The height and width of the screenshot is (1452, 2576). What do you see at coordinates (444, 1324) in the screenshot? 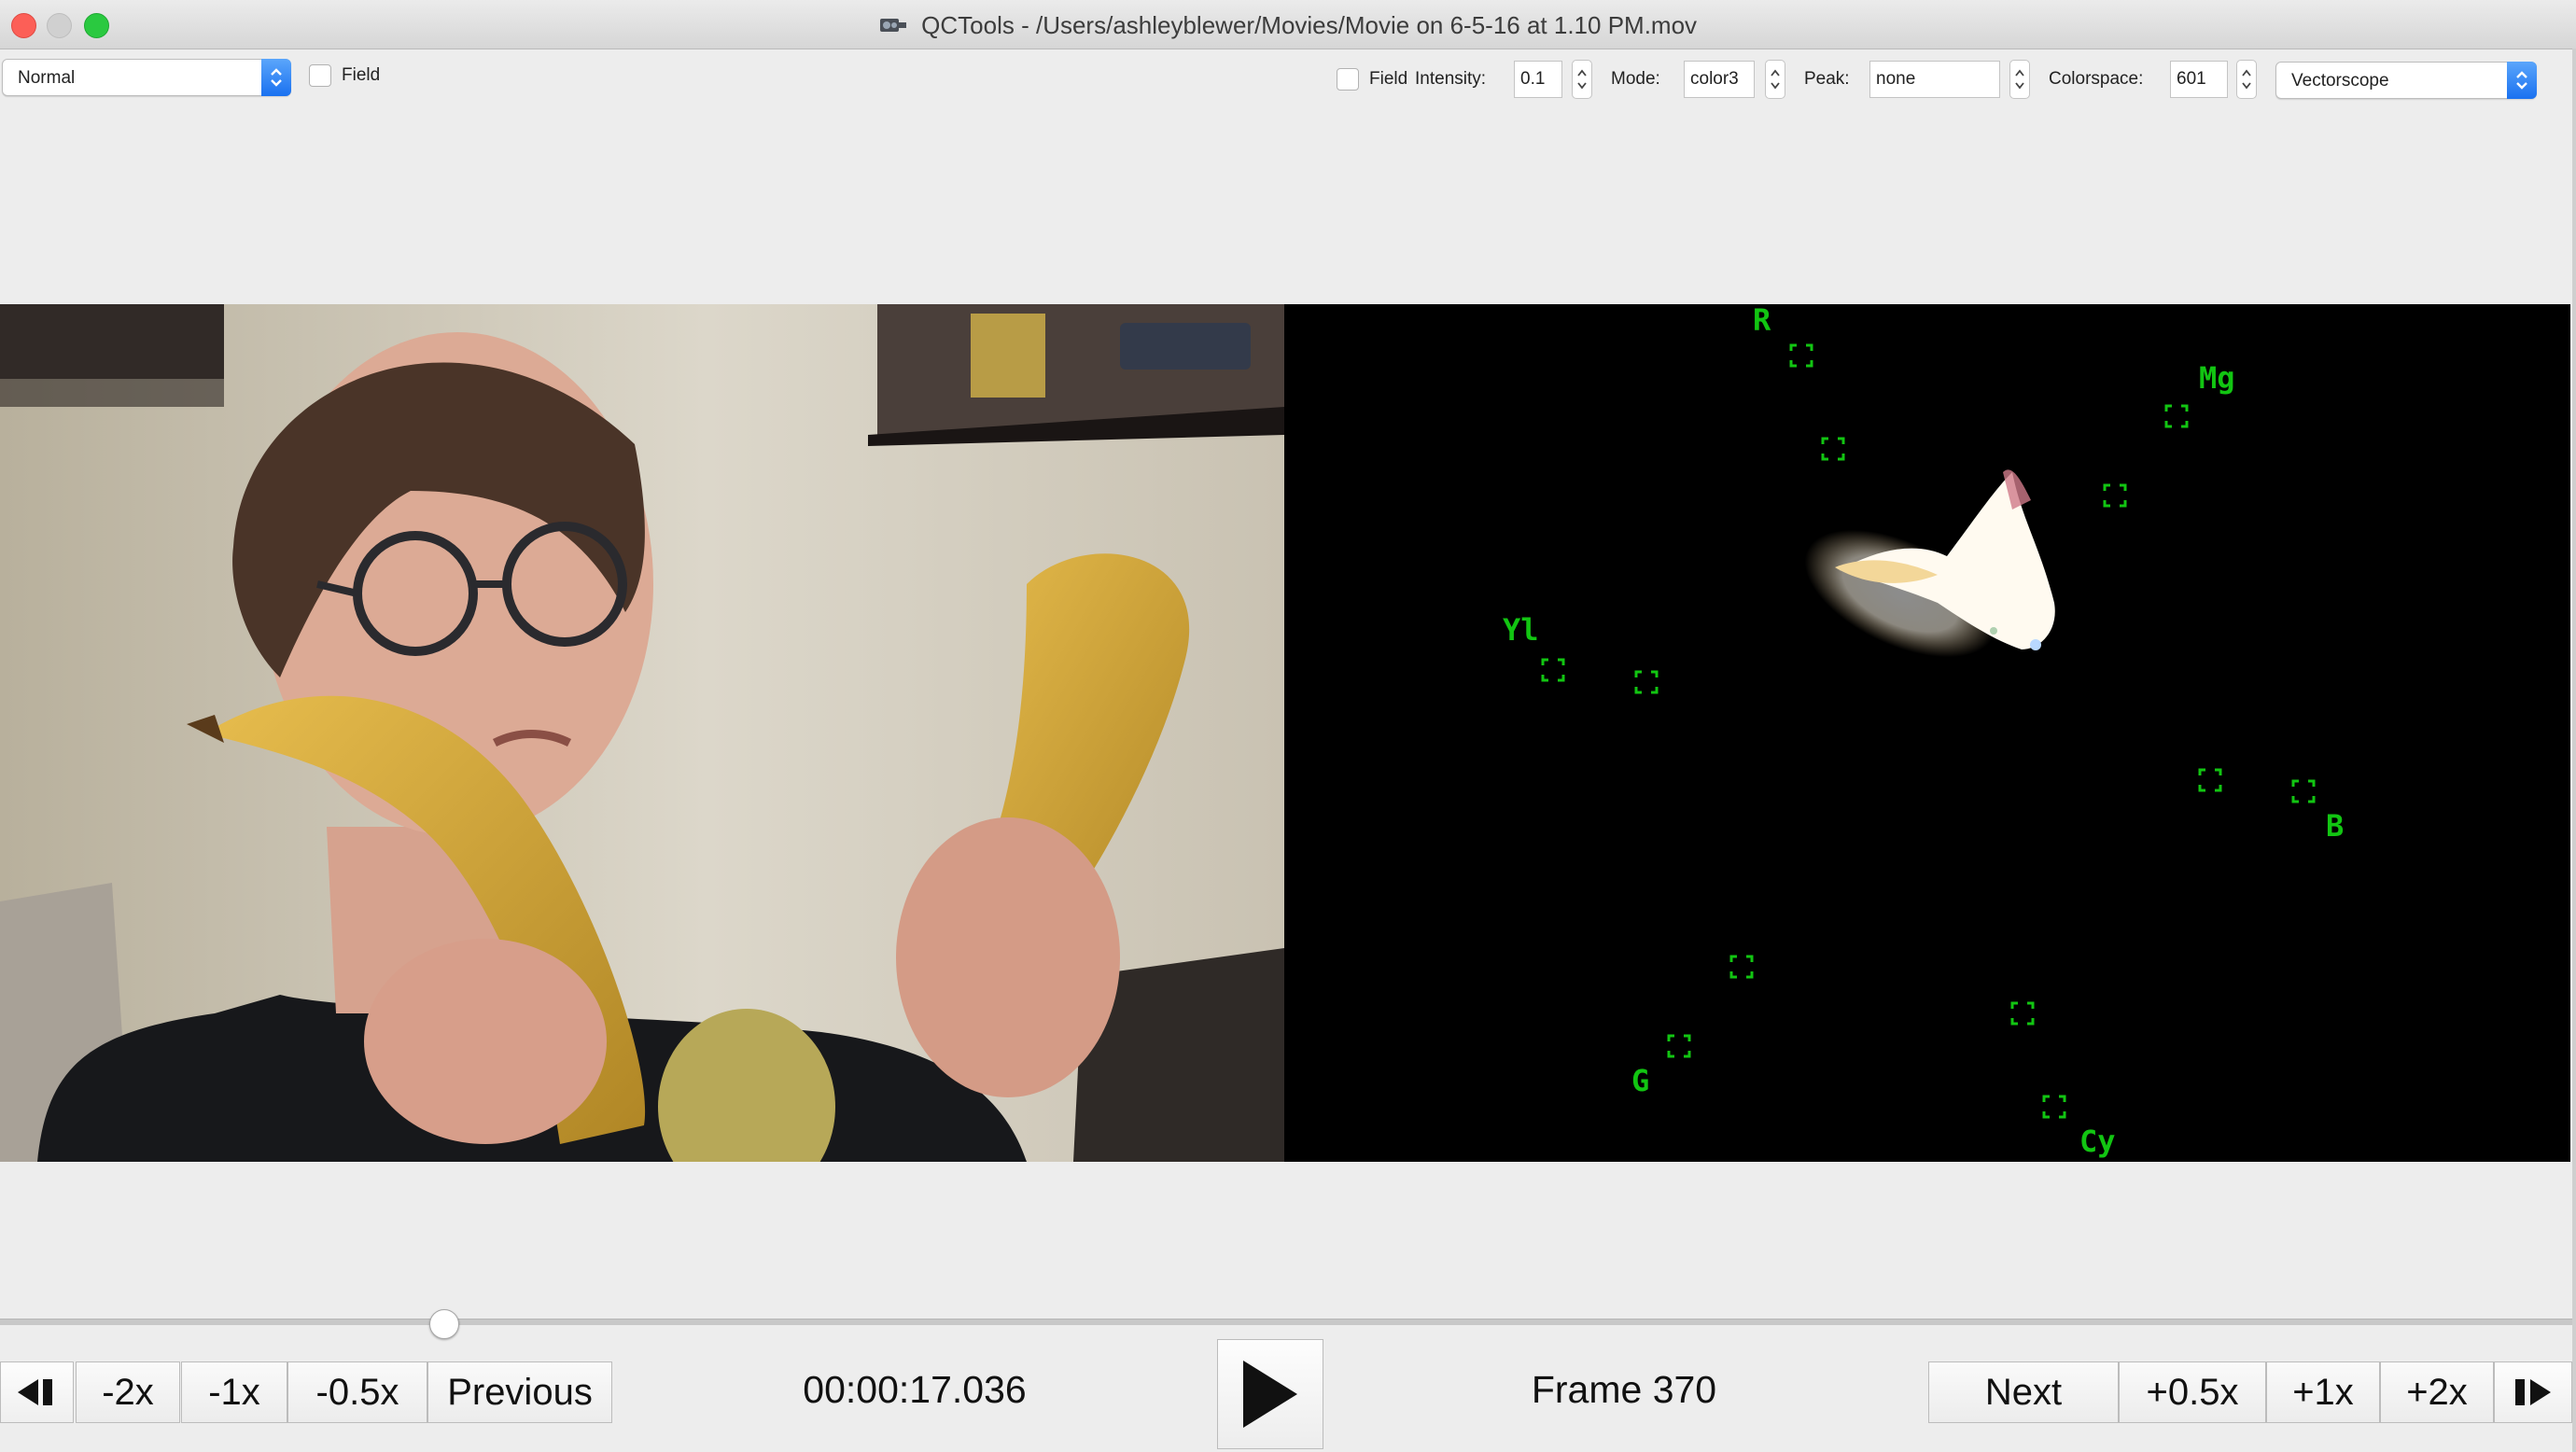
I see `timeline-playhead-handle` at bounding box center [444, 1324].